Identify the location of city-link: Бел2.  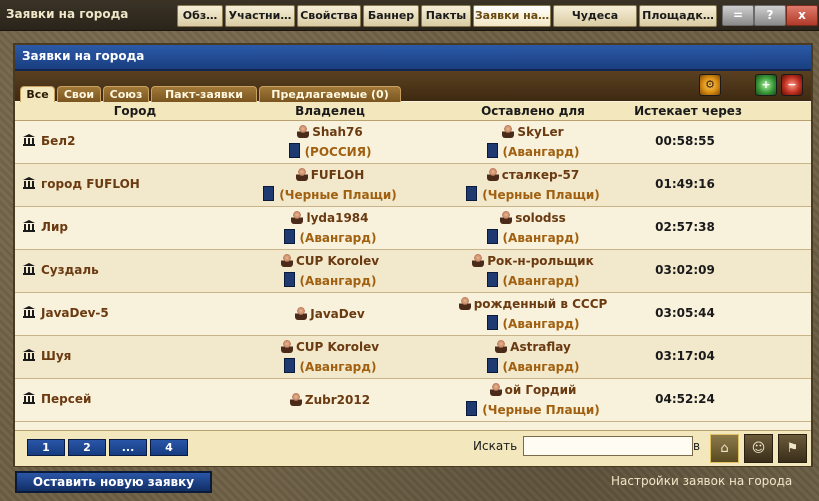
(49, 141).